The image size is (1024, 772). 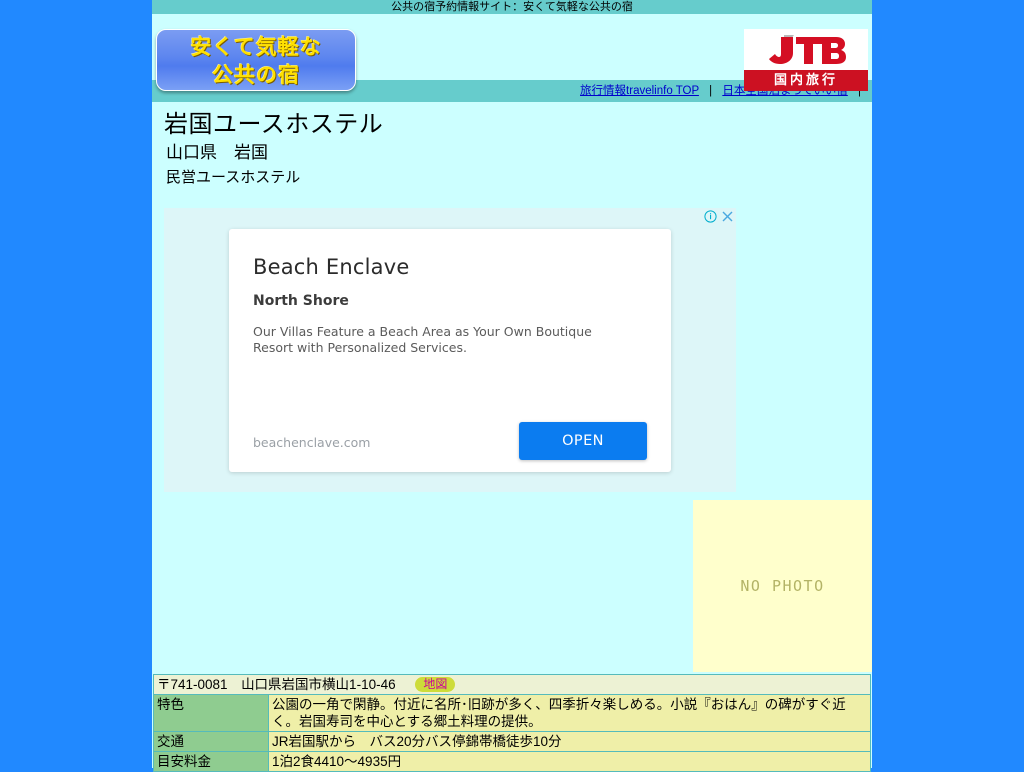 What do you see at coordinates (806, 80) in the screenshot?
I see `jtb-sponsor-subtitle: 国内旅行` at bounding box center [806, 80].